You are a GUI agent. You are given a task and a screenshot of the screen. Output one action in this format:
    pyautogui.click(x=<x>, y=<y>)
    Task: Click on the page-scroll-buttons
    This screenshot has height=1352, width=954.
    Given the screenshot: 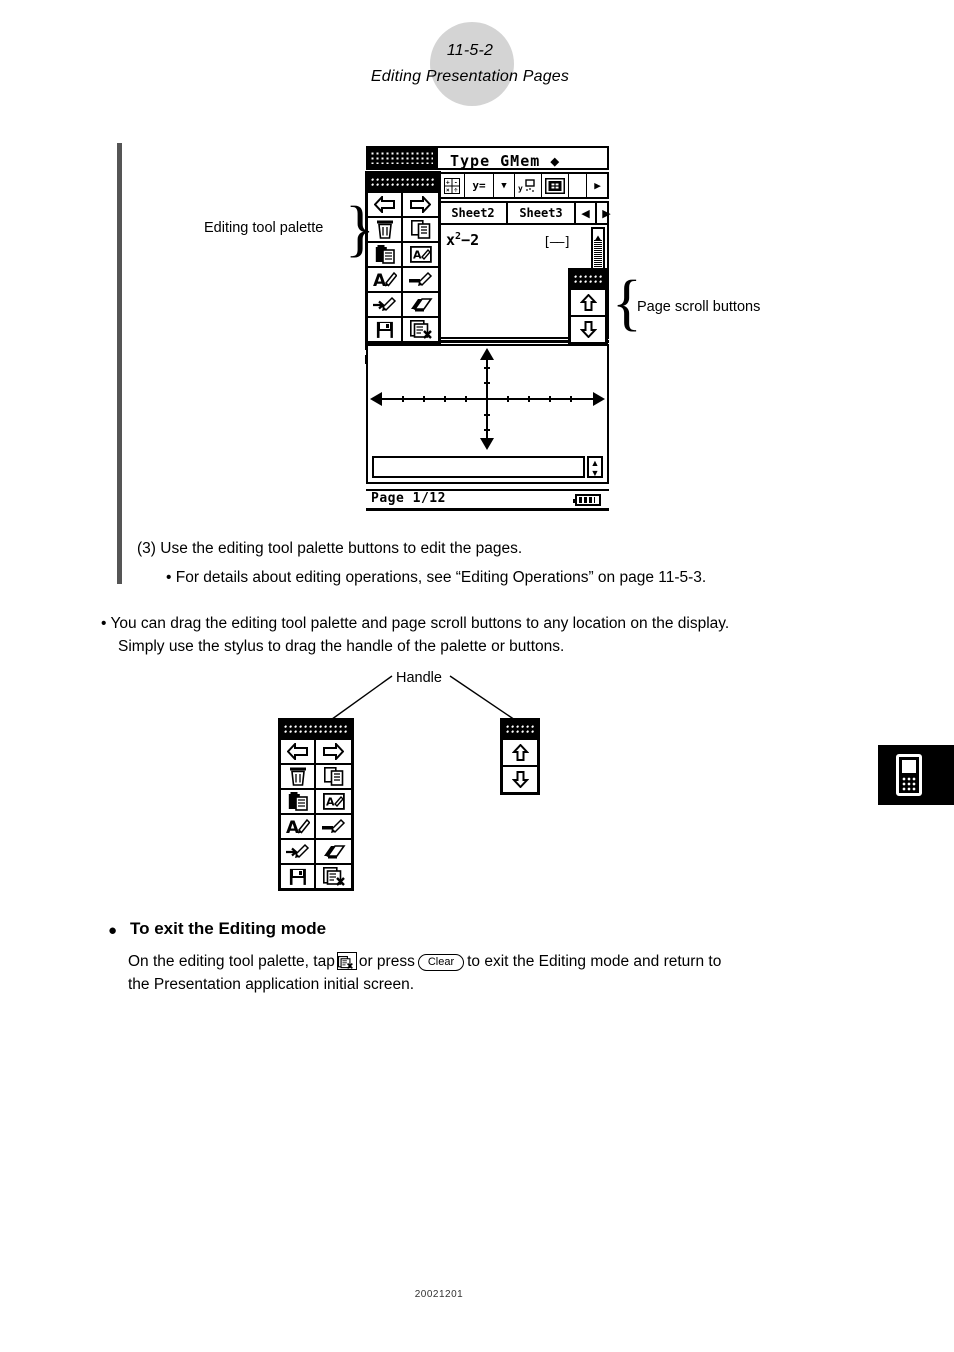 What is the action you would take?
    pyautogui.click(x=588, y=306)
    